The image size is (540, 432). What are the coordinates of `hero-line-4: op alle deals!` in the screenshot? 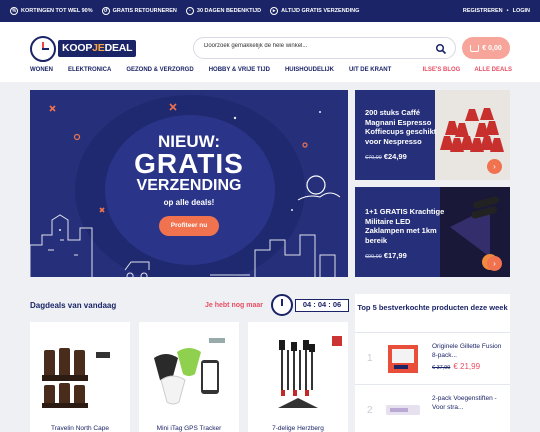 It's located at (189, 202).